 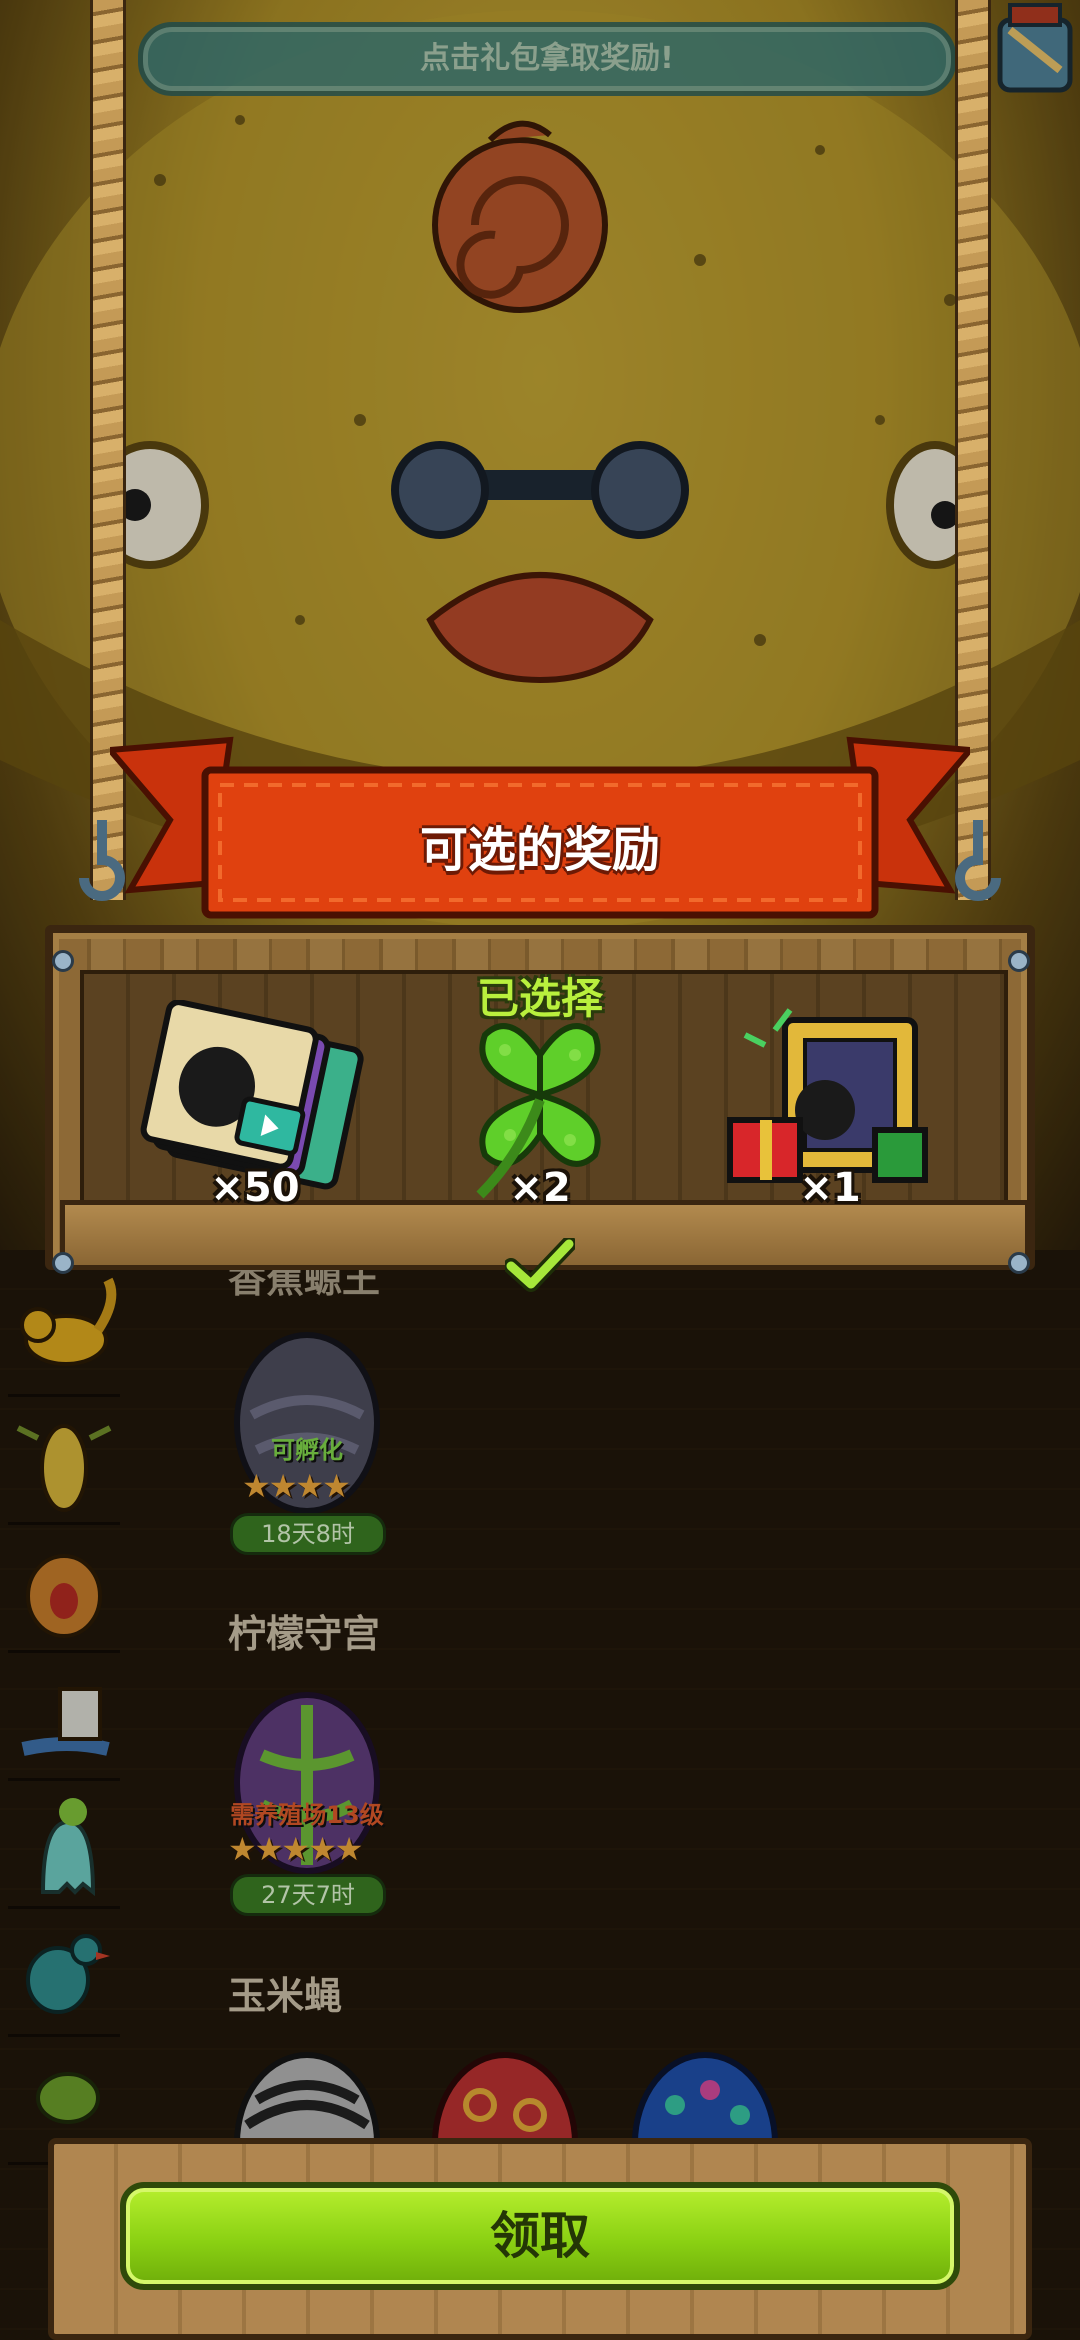 What do you see at coordinates (308, 1534) in the screenshot?
I see `egg-timer: 18天8时` at bounding box center [308, 1534].